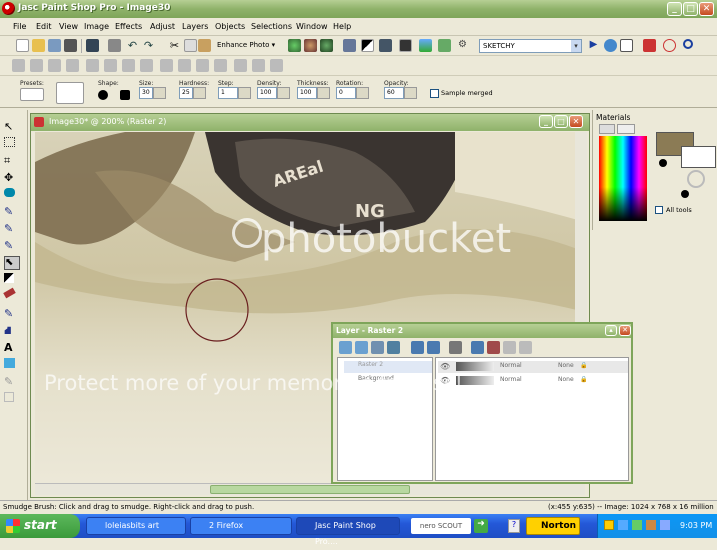 The height and width of the screenshot is (550, 717). I want to click on scan-icon, so click(70, 45).